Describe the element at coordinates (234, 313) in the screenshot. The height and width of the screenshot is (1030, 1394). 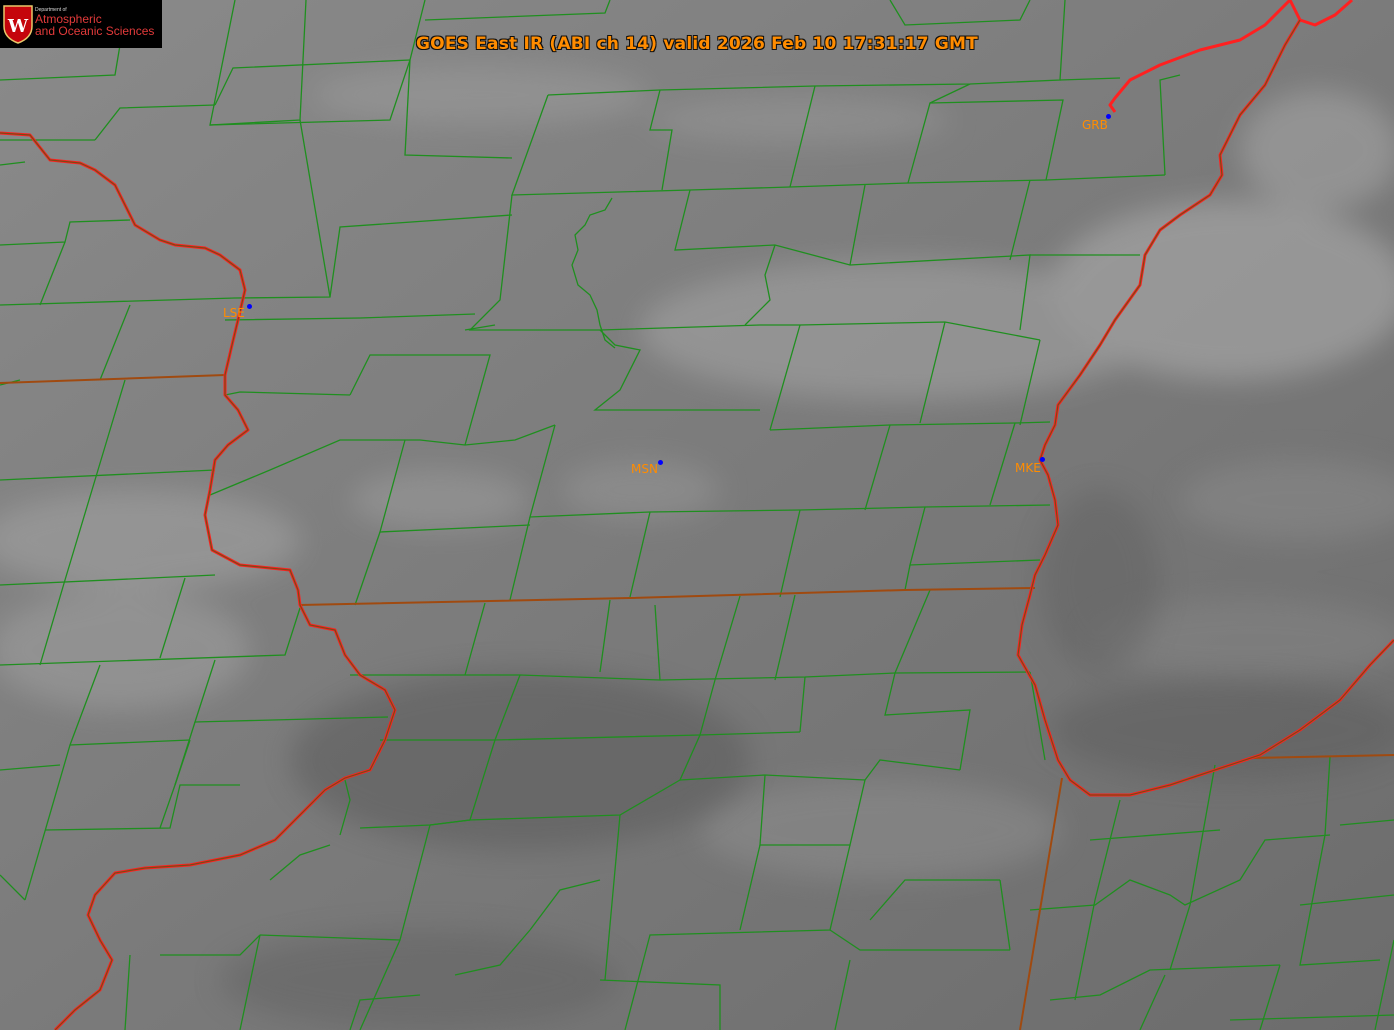
I see `station-label: LSE` at that location.